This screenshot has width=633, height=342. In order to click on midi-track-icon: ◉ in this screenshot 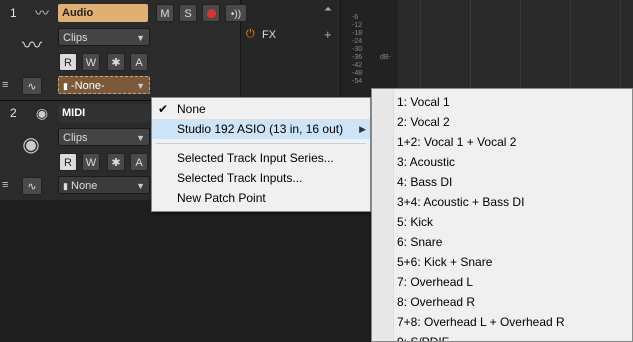, I will do `click(31, 145)`.